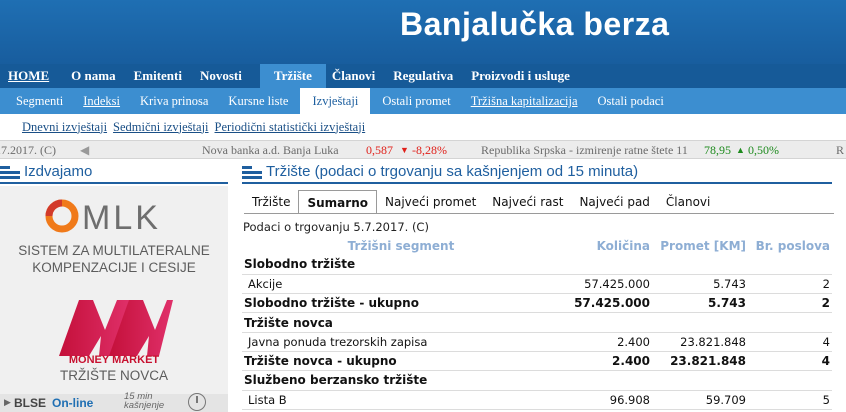 The height and width of the screenshot is (412, 846). I want to click on site-title: Banjalučka berza, so click(534, 24).